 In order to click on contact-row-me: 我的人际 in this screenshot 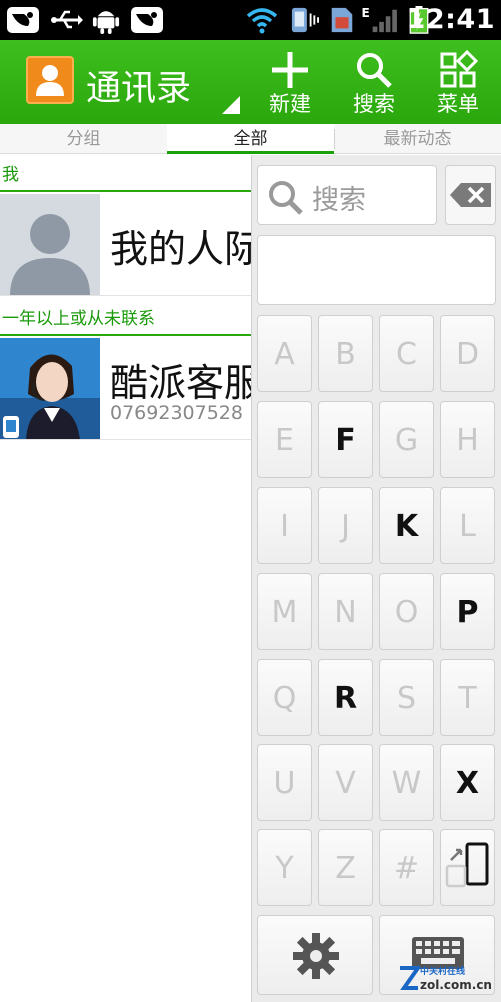, I will do `click(130, 245)`.